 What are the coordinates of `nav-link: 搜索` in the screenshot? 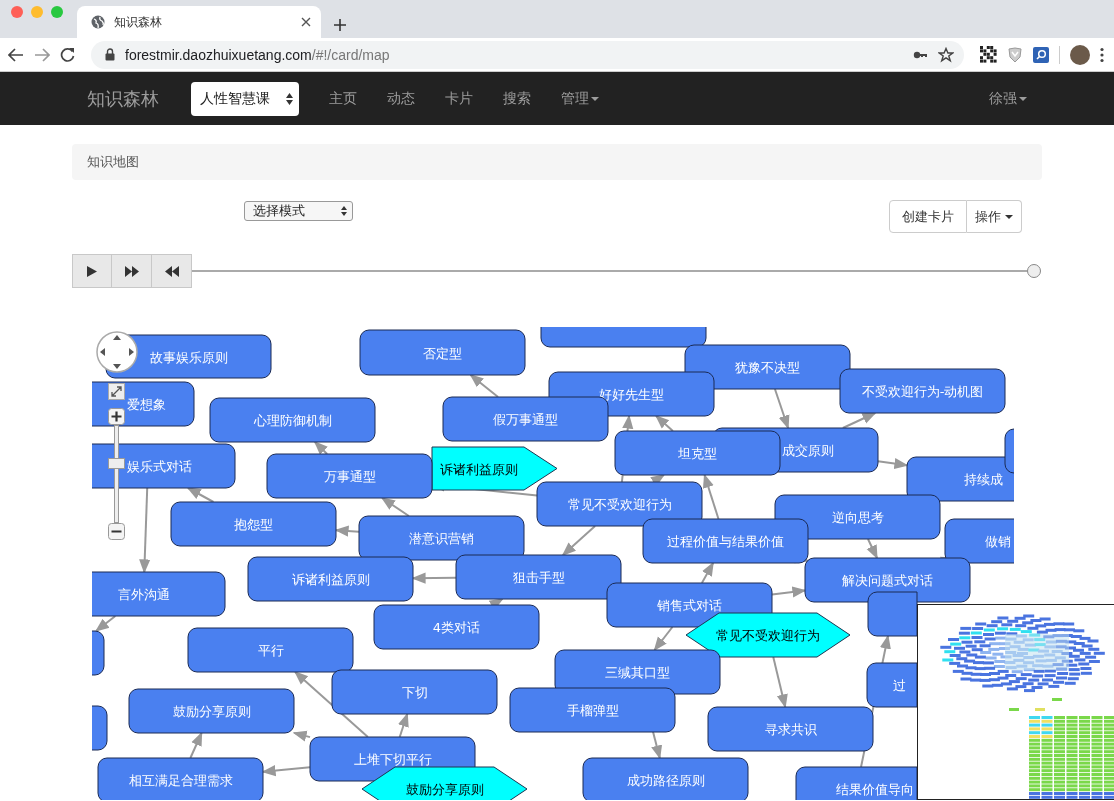 It's located at (517, 98).